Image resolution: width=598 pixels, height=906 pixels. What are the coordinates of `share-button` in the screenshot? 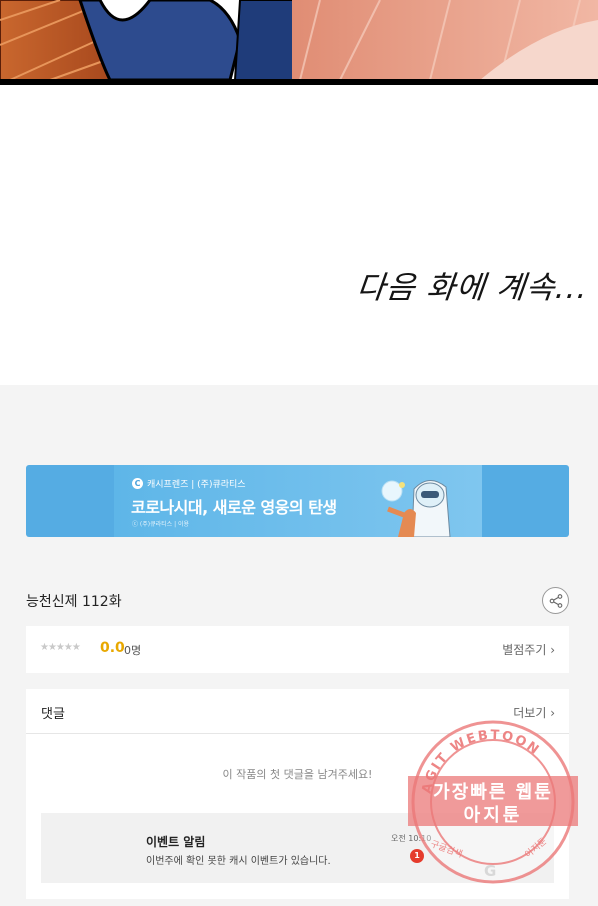 It's located at (555, 600).